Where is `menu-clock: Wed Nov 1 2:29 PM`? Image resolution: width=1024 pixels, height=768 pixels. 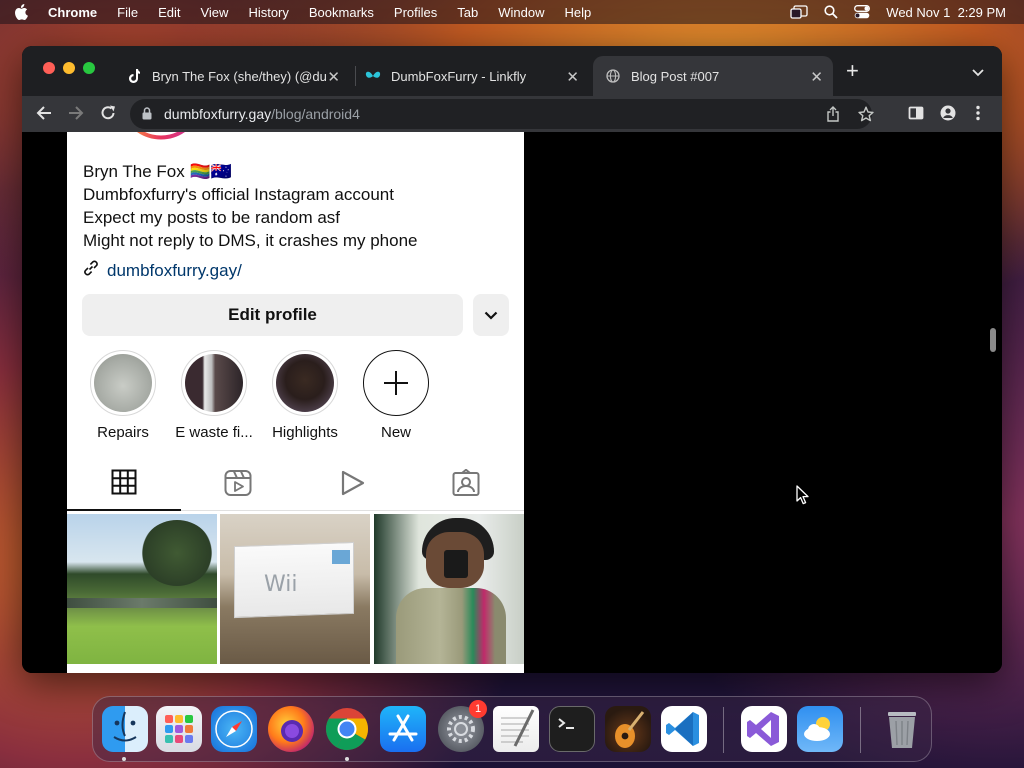
menu-clock: Wed Nov 1 2:29 PM is located at coordinates (946, 12).